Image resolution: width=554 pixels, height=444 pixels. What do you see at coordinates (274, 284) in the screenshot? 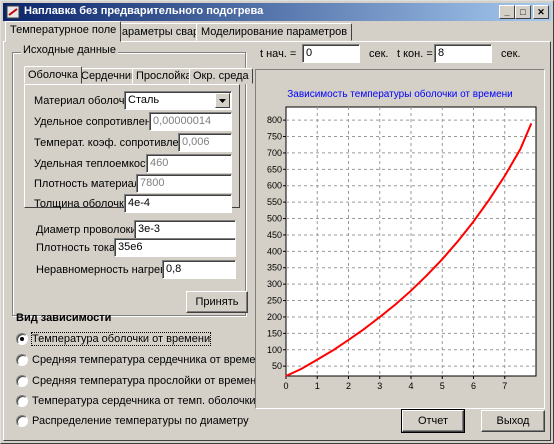
I see `y-tick-label: 300` at bounding box center [274, 284].